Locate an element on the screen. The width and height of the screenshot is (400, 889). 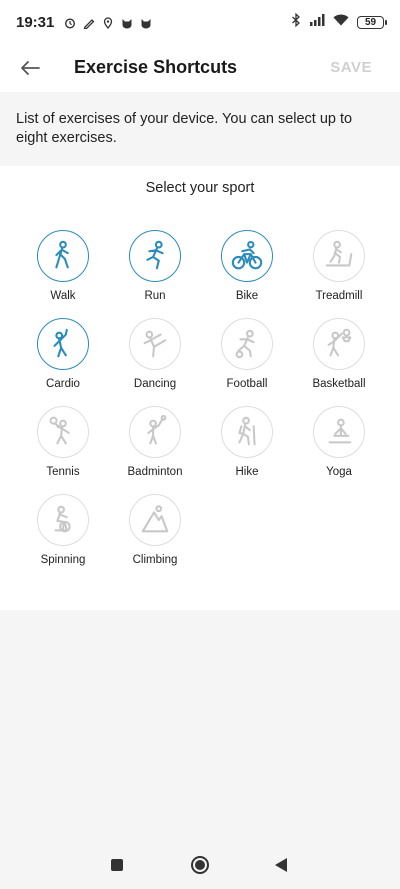
sport-label: Run is located at coordinates (155, 296).